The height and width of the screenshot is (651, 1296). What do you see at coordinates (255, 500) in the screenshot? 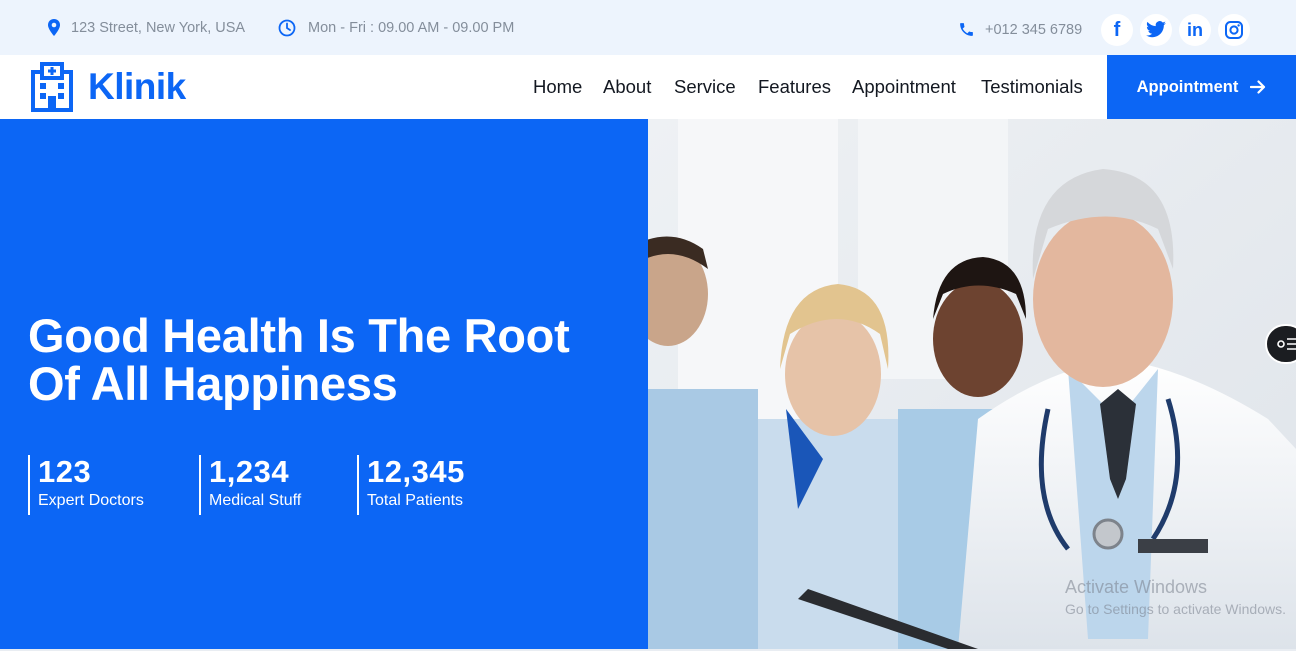
I see `stat-label: Medical Stuff` at bounding box center [255, 500].